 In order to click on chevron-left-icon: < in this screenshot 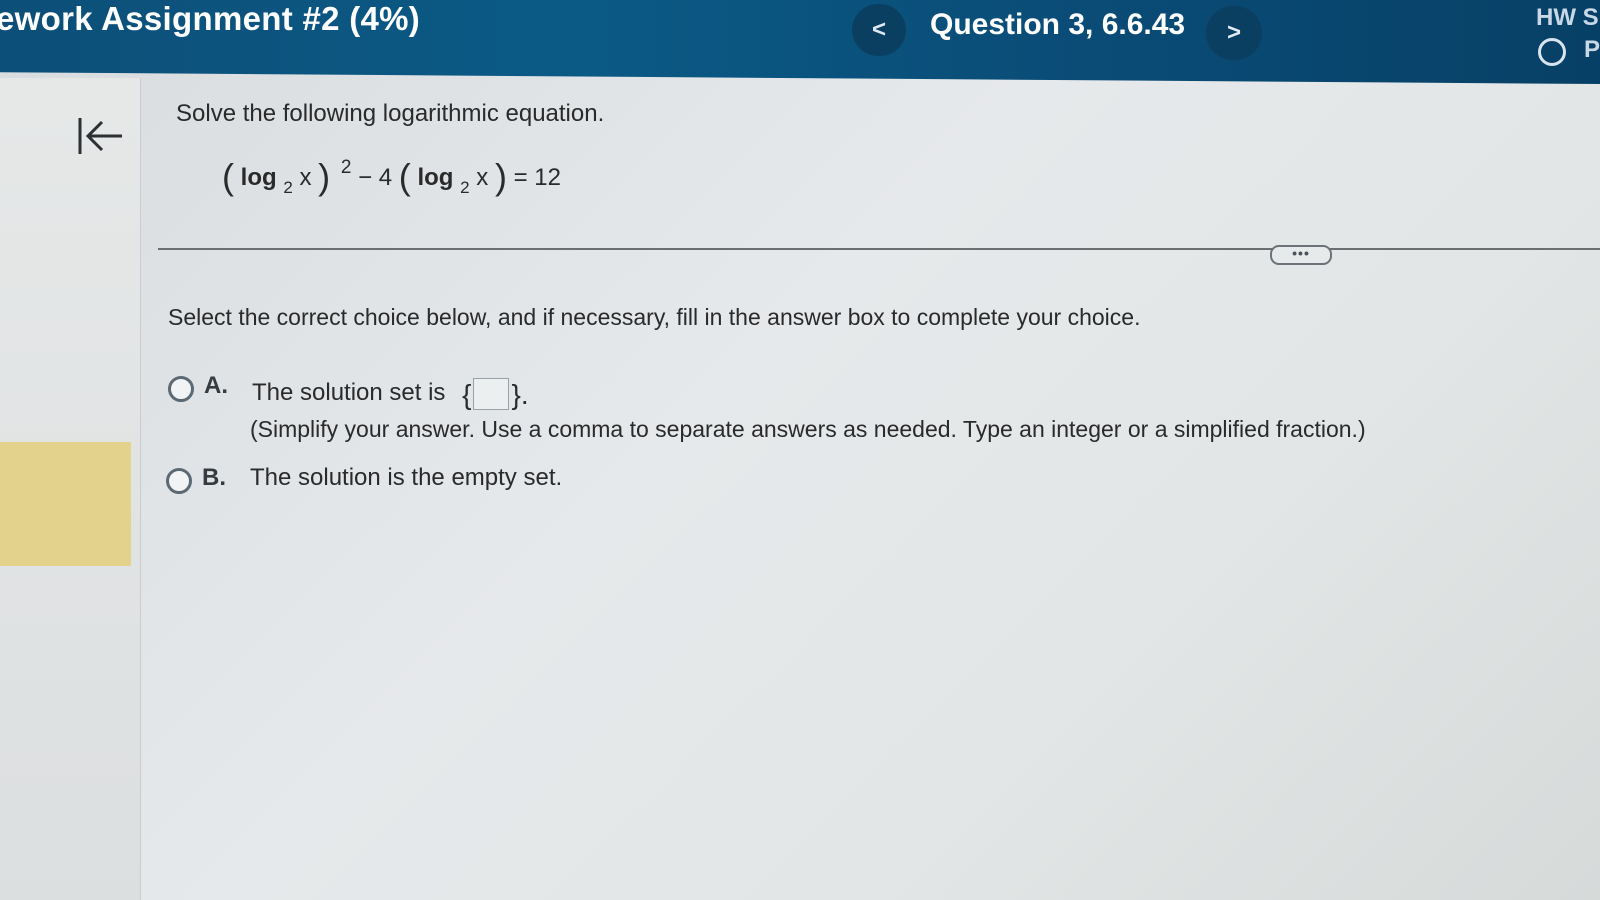, I will do `click(878, 29)`.